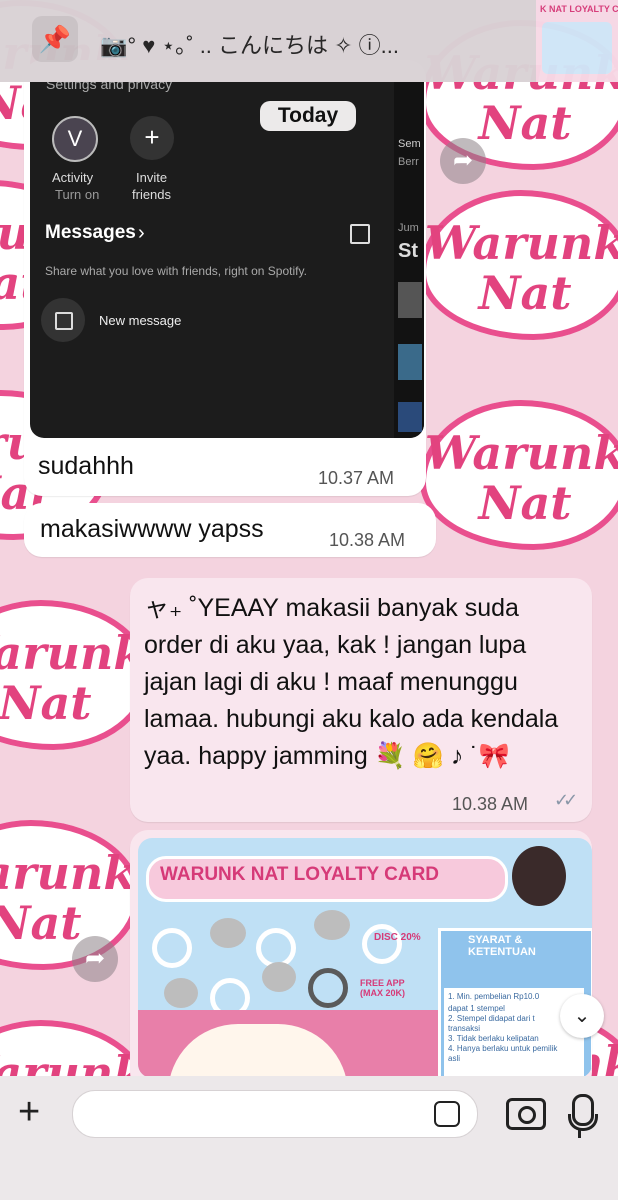 The width and height of the screenshot is (618, 1200). What do you see at coordinates (90, 232) in the screenshot?
I see `messages-title: Messages` at bounding box center [90, 232].